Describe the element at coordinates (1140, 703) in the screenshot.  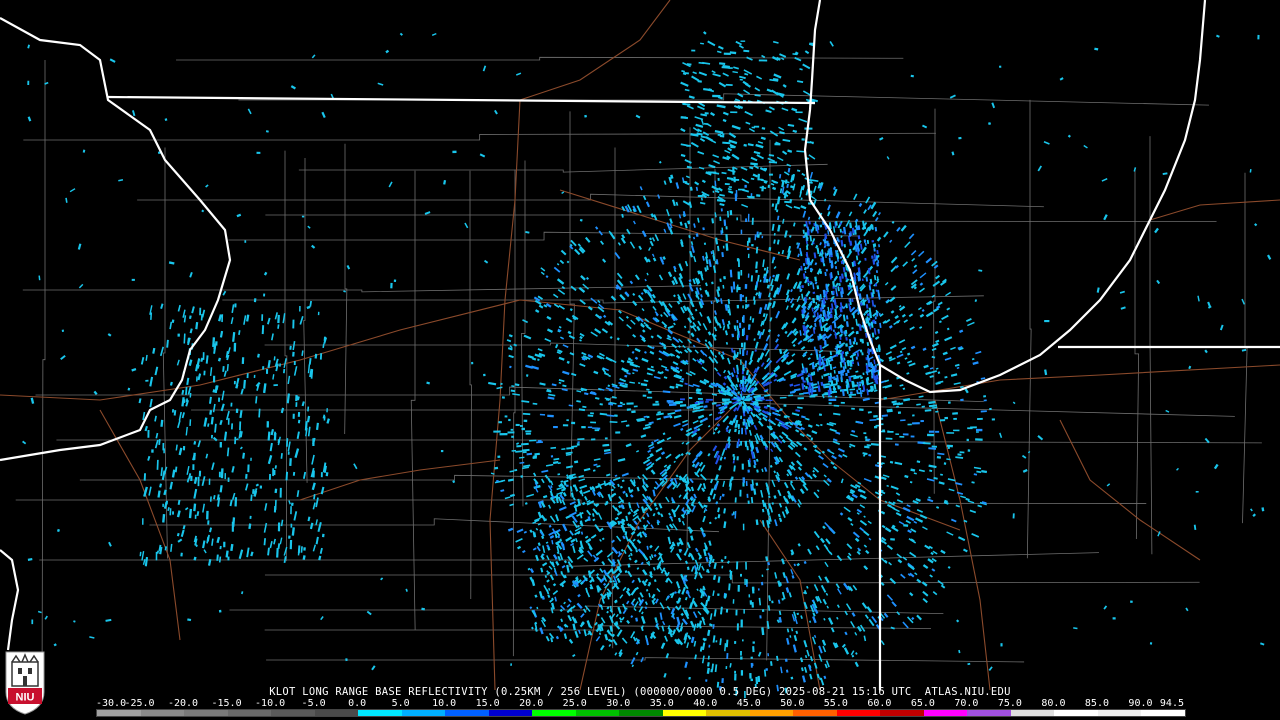
I see `scale-label: 90.0` at that location.